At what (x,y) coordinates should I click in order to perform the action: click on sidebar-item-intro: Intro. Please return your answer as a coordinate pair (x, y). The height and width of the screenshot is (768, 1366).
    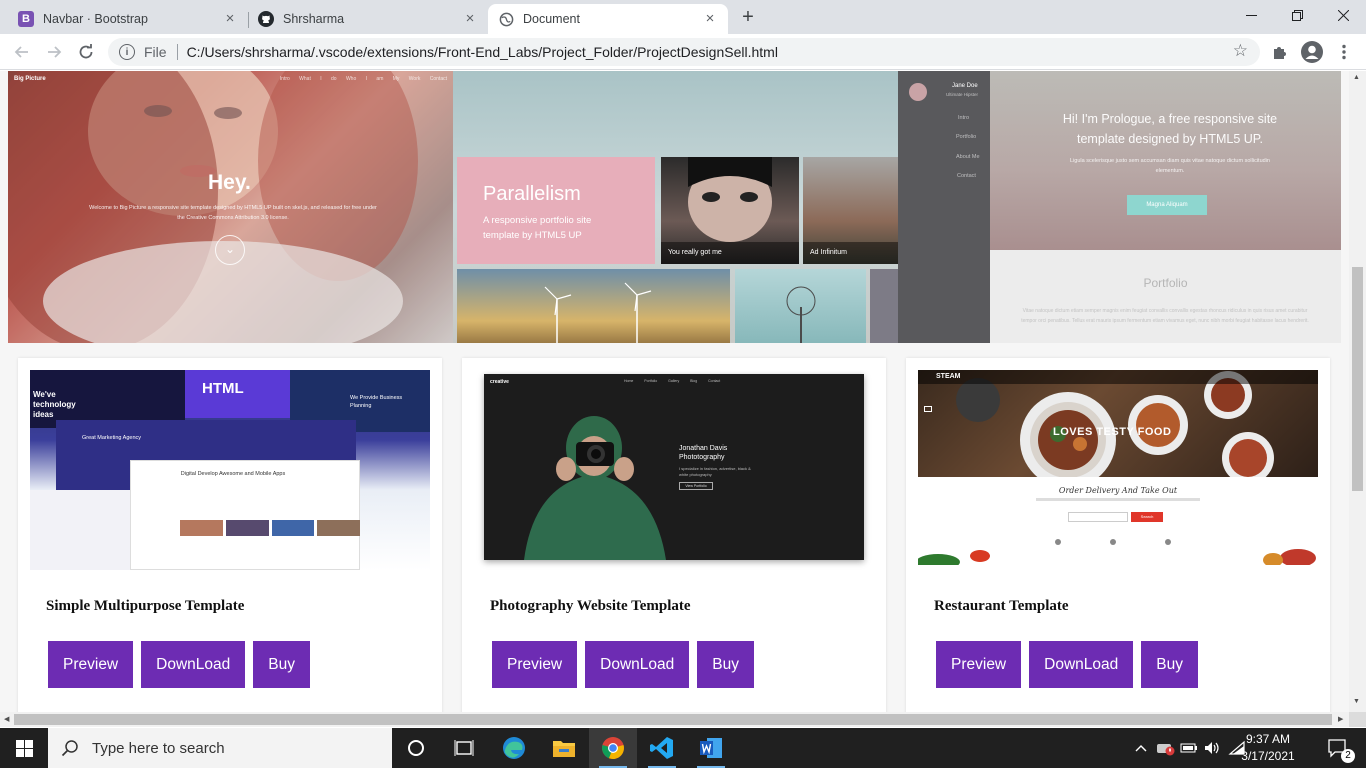
    Looking at the image, I should click on (964, 118).